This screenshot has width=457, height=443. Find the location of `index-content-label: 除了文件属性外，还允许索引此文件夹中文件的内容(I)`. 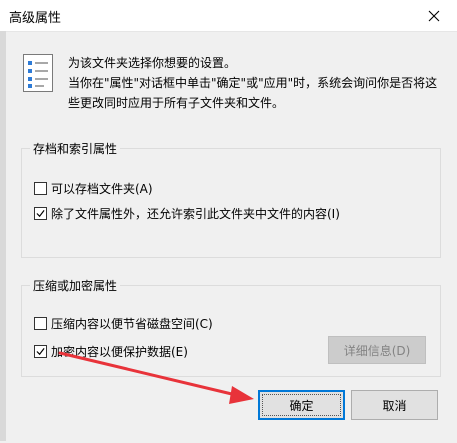

index-content-label: 除了文件属性外，还允许索引此文件夹中文件的内容(I) is located at coordinates (195, 214).